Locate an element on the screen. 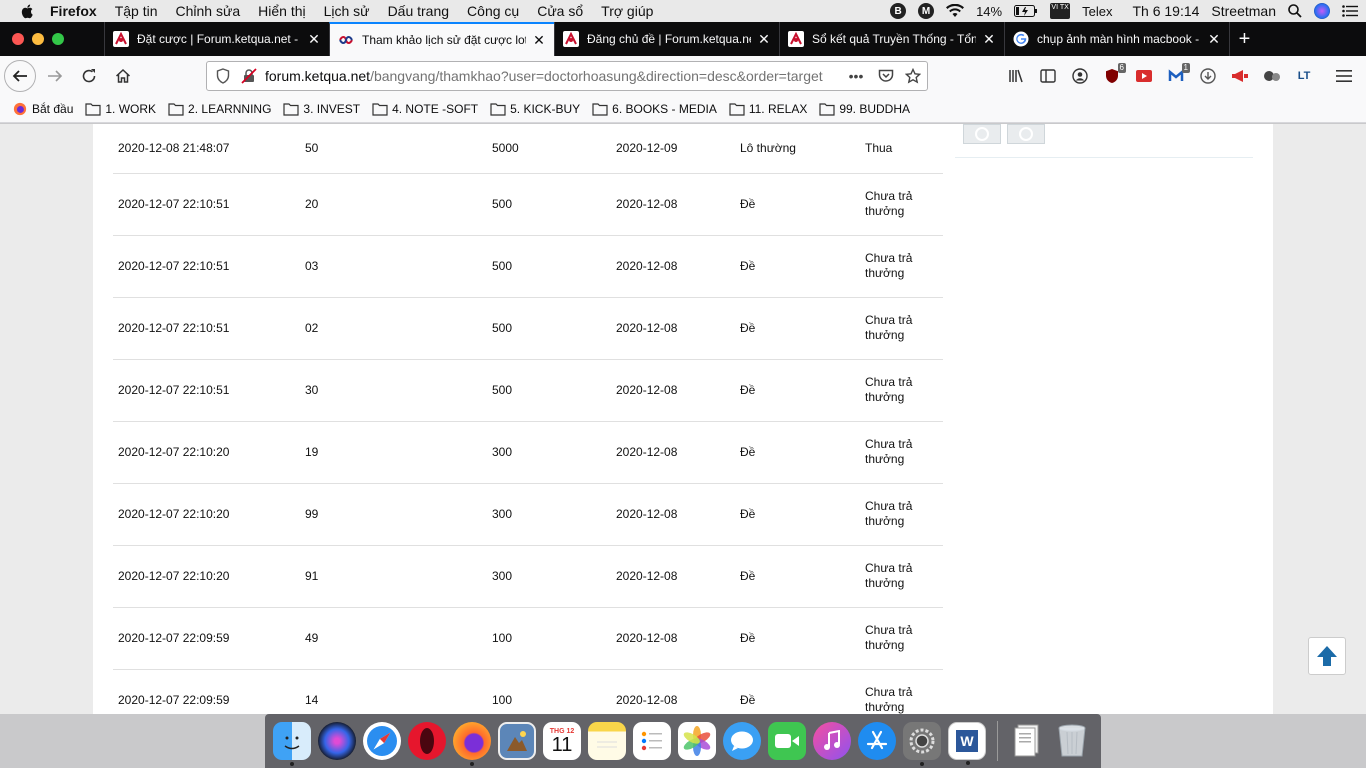 The width and height of the screenshot is (1366, 768). arrow-left-icon is located at coordinates (19, 76).